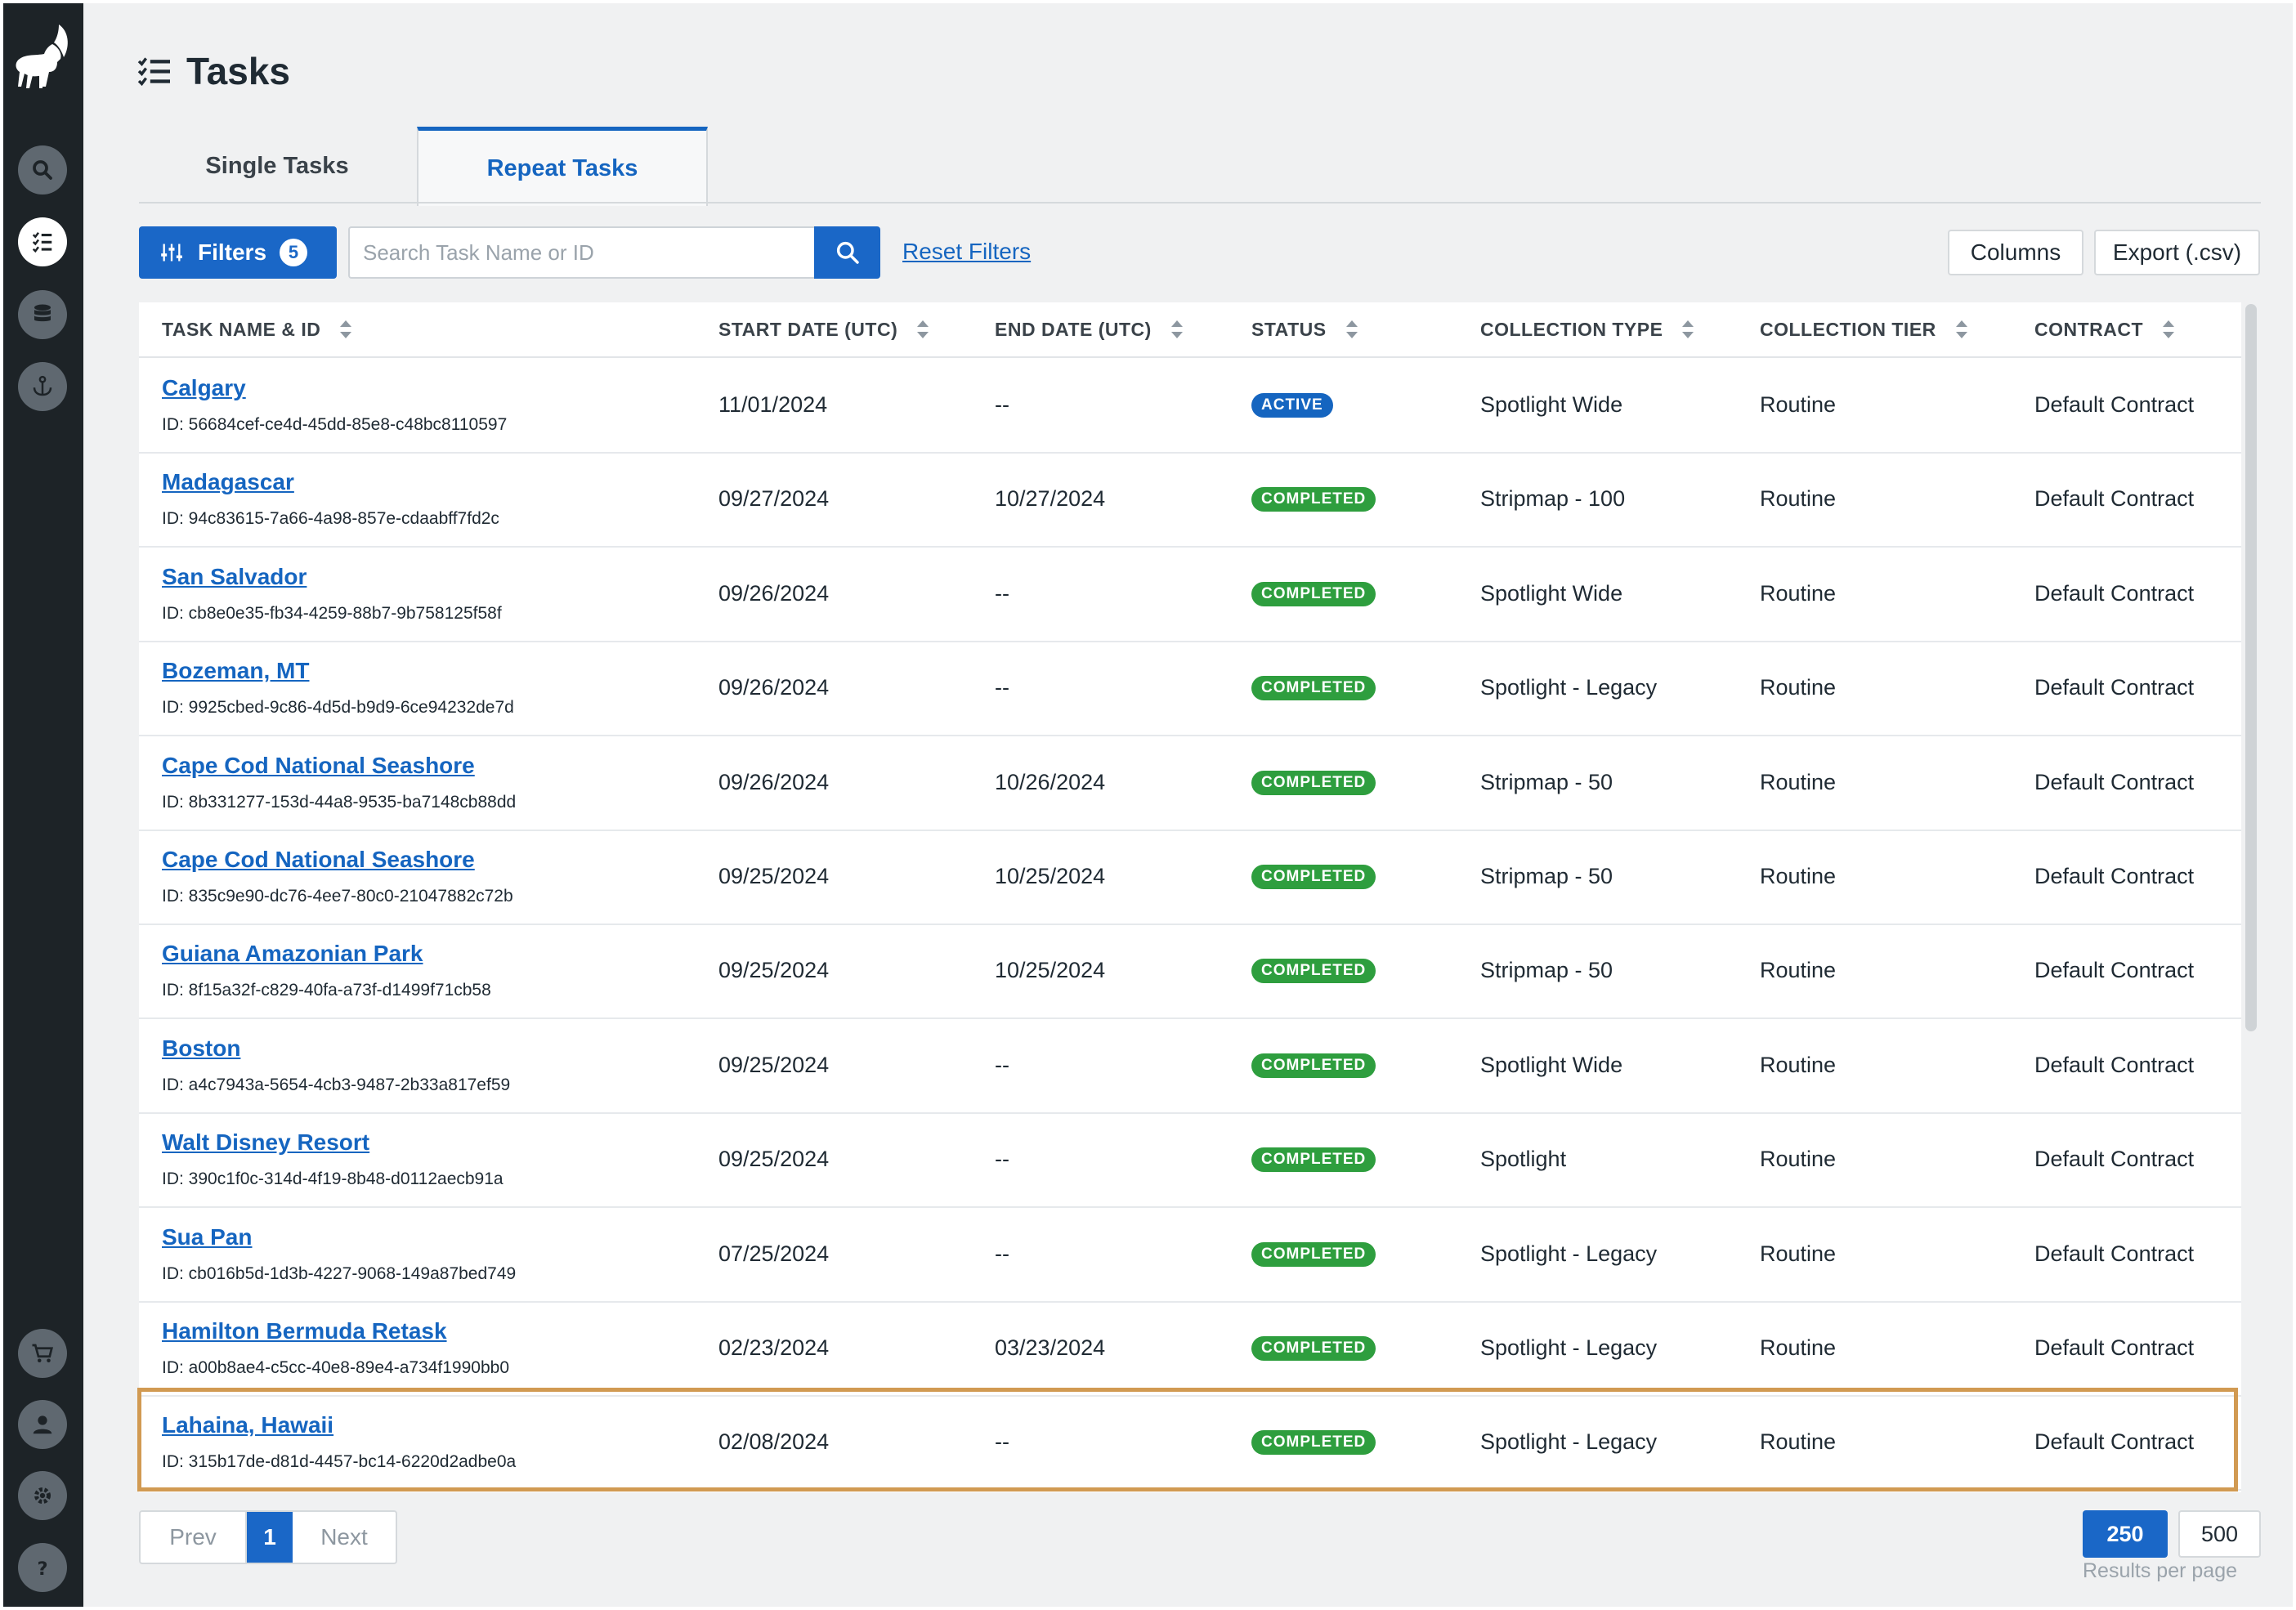  I want to click on gear-icon, so click(42, 1495).